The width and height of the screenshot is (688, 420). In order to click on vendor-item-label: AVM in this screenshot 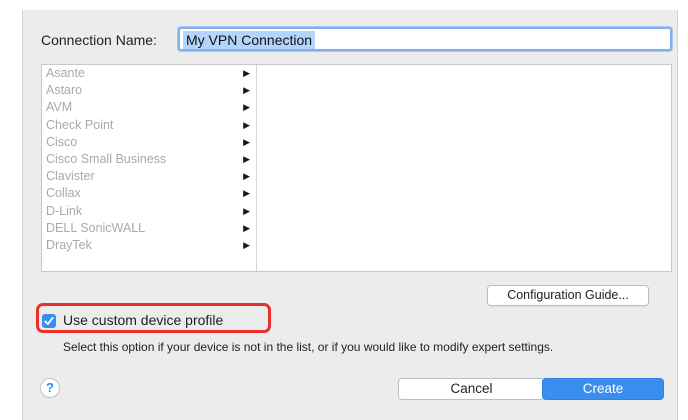, I will do `click(59, 107)`.